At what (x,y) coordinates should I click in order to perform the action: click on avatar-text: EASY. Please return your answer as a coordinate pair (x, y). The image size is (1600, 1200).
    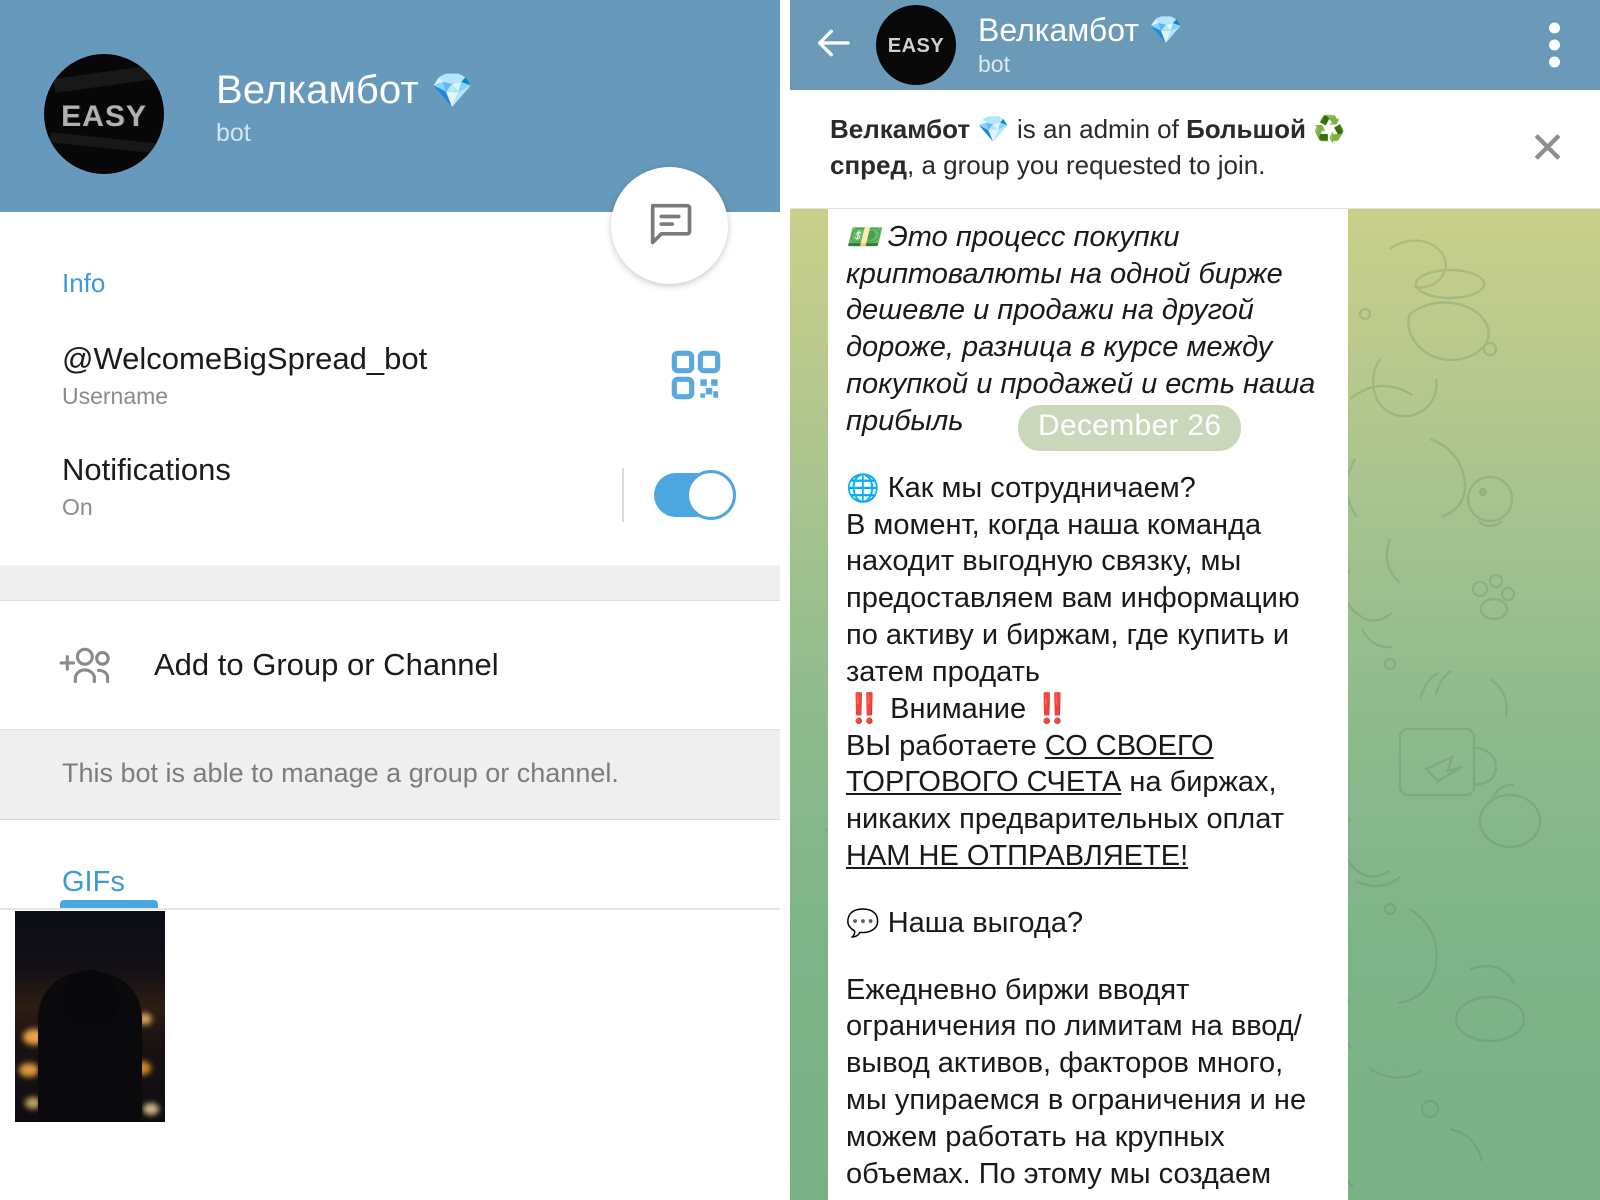
    Looking at the image, I should click on (104, 116).